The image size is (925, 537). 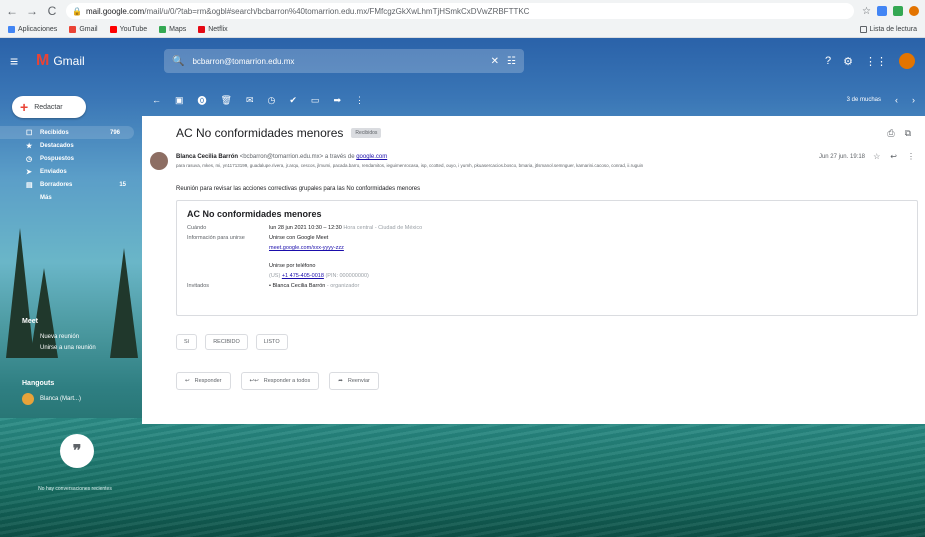 I want to click on sidebar-item-snoozed: ◷ Pospuestos, so click(x=70, y=158).